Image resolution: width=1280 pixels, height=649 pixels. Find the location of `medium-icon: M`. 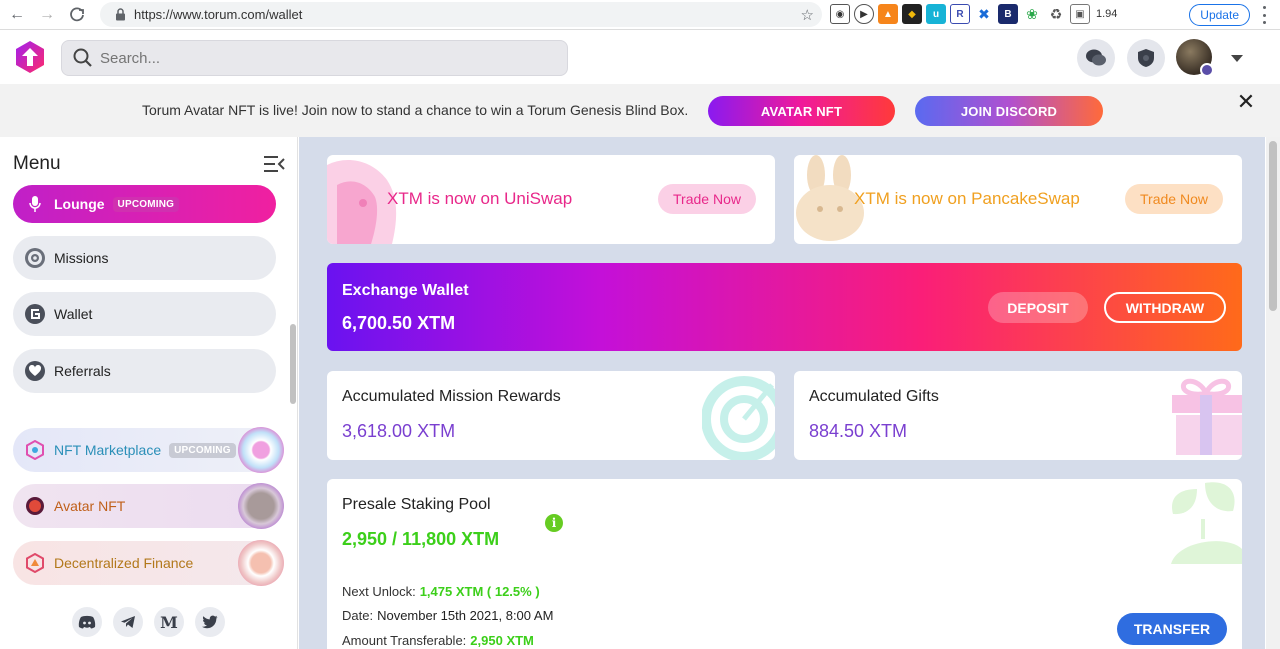

medium-icon: M is located at coordinates (169, 622).